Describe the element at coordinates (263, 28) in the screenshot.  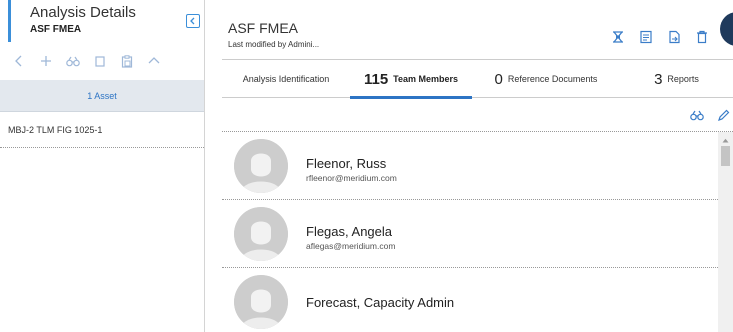
I see `page-title: ASF FMEA` at that location.